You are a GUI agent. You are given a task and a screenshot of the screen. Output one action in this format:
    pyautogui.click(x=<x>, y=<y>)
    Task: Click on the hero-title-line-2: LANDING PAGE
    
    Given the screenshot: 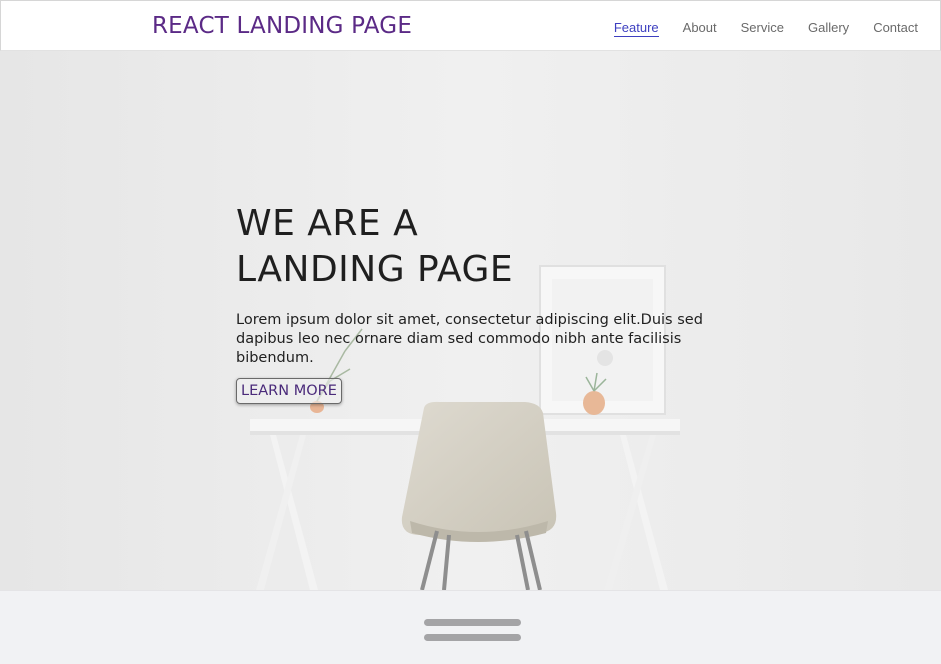 What is the action you would take?
    pyautogui.click(x=375, y=269)
    